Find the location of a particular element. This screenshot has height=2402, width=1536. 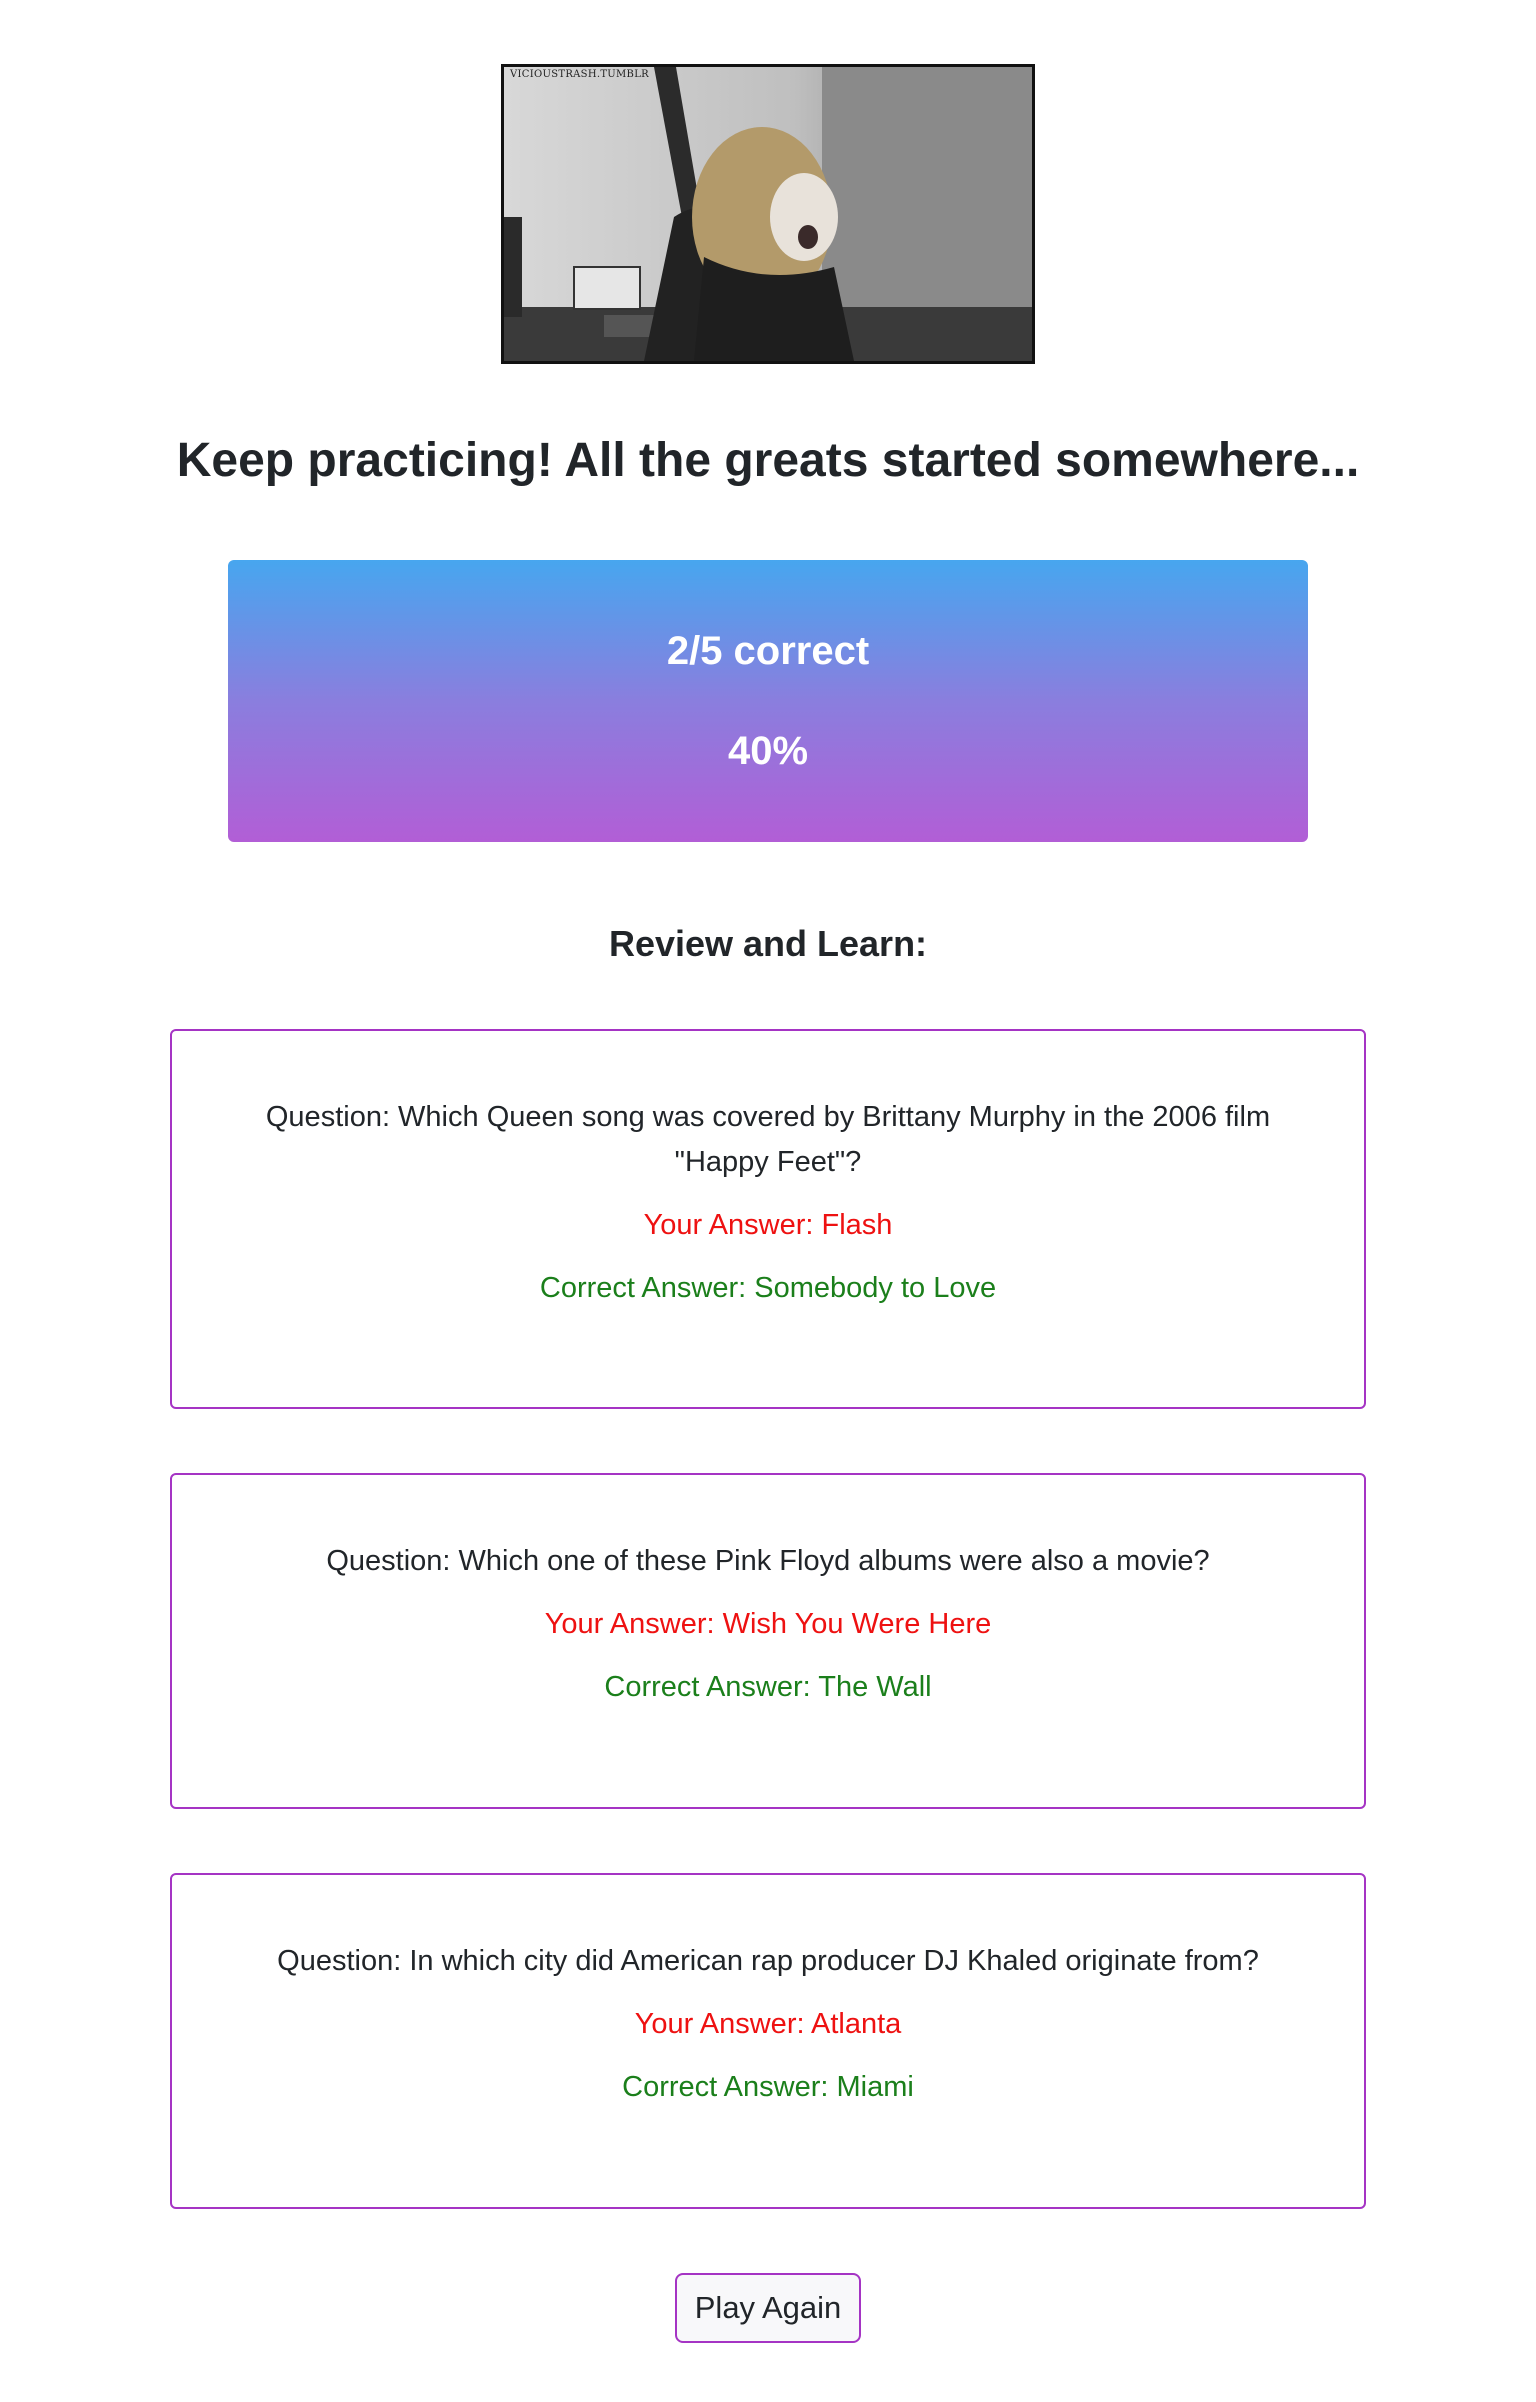

reaction-gif-illustration is located at coordinates (768, 214).